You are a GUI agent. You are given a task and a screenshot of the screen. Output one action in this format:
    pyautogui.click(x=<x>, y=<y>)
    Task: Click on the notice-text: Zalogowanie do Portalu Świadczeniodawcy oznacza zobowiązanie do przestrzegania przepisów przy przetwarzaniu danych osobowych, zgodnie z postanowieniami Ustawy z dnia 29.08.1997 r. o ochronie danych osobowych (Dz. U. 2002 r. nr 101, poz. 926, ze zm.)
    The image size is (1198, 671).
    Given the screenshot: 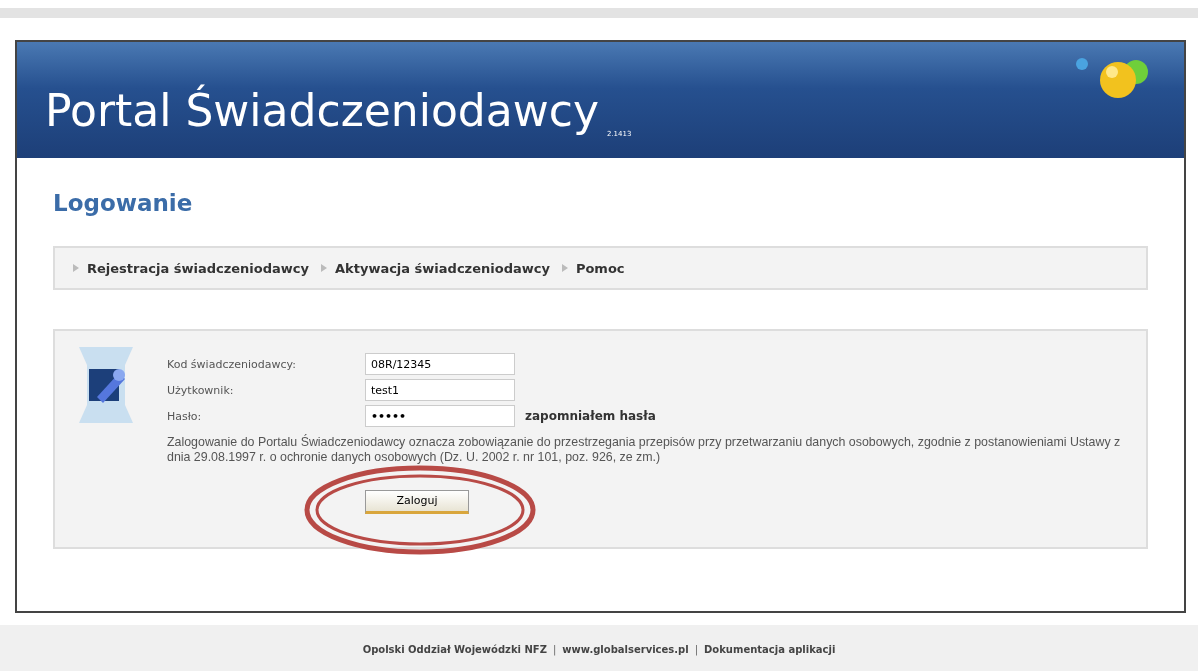 What is the action you would take?
    pyautogui.click(x=644, y=450)
    